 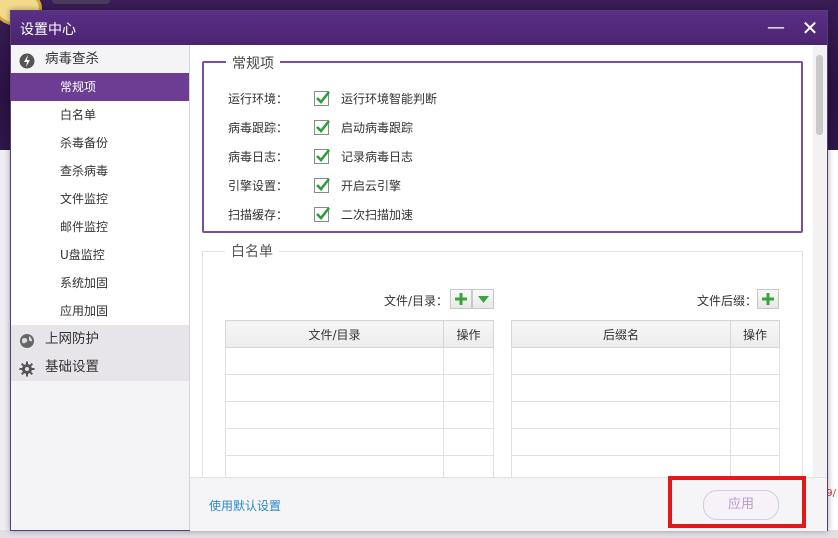 What do you see at coordinates (100, 283) in the screenshot?
I see `sidebar-item-system-hardening: 系统加固` at bounding box center [100, 283].